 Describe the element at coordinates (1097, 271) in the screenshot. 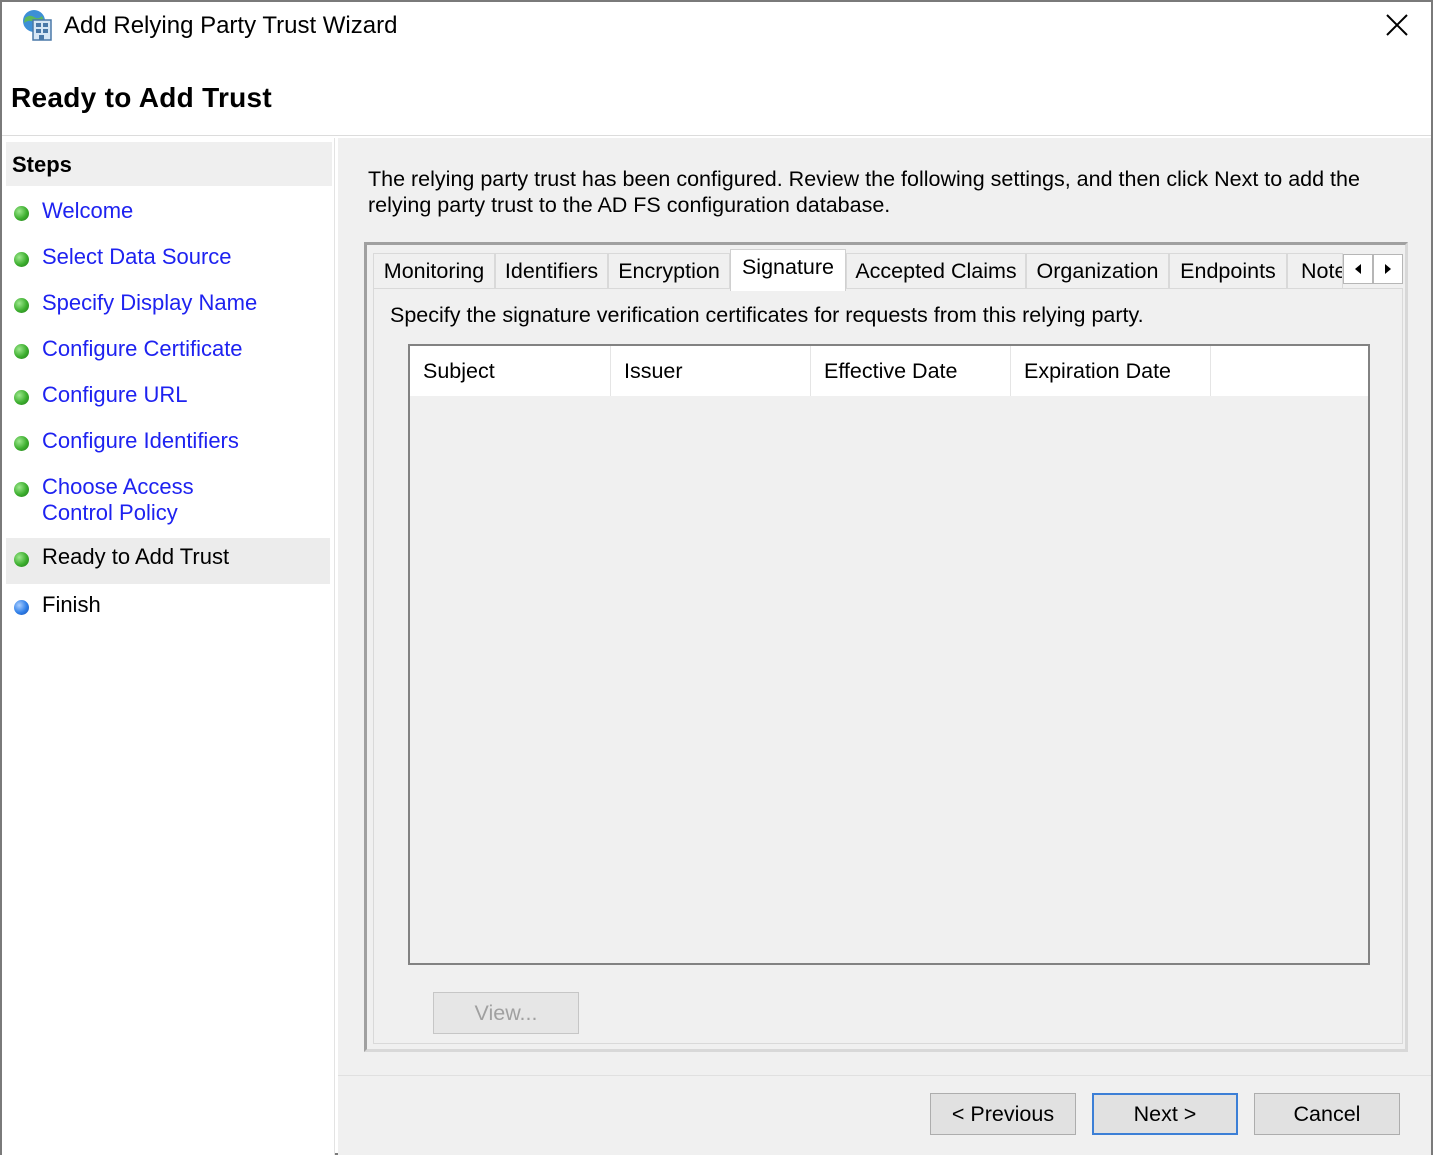

I see `tab-organization: Organization` at that location.